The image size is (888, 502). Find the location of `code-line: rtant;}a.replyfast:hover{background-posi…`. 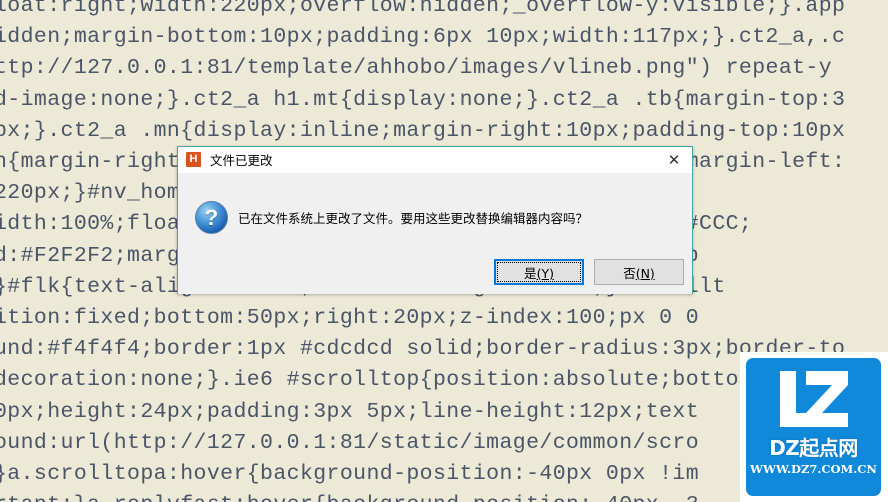

code-line: rtant;}a.replyfast:hover{background-posi… is located at coordinates (349, 496).